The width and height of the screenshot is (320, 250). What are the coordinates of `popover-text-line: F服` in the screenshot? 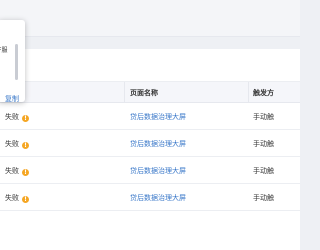 It's located at (4, 50).